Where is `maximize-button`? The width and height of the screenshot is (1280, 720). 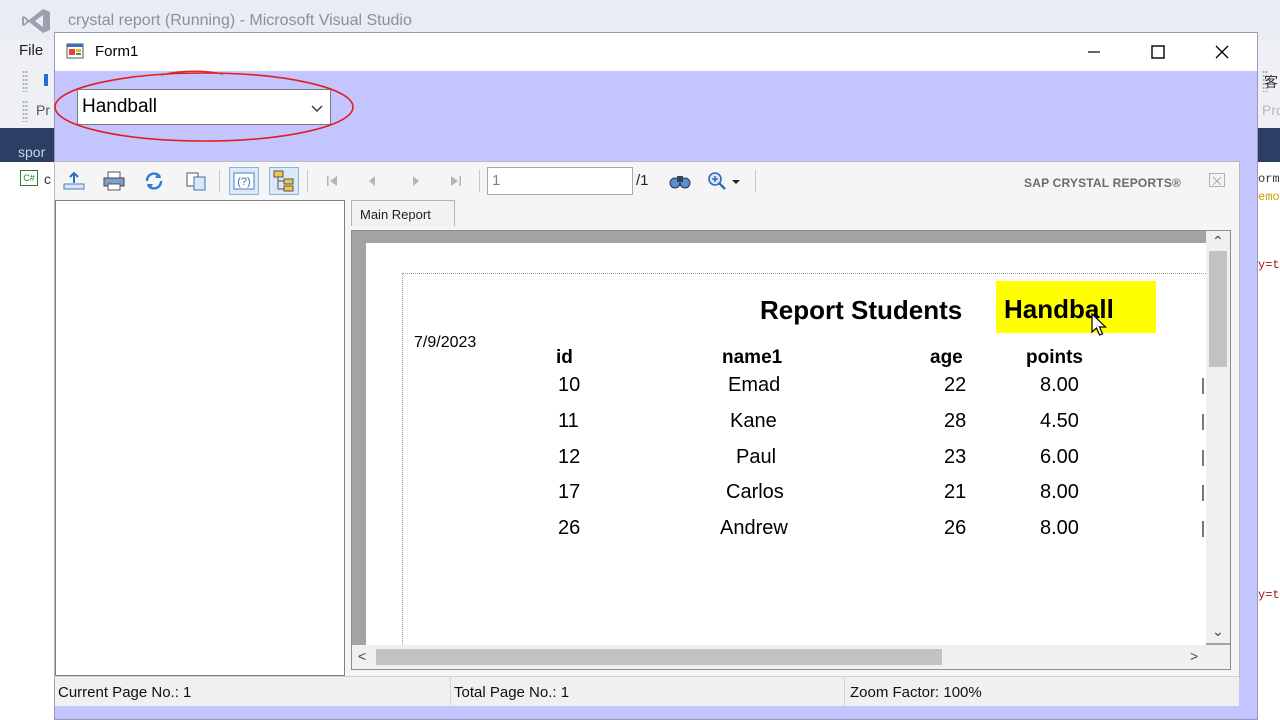
maximize-button is located at coordinates (1158, 52).